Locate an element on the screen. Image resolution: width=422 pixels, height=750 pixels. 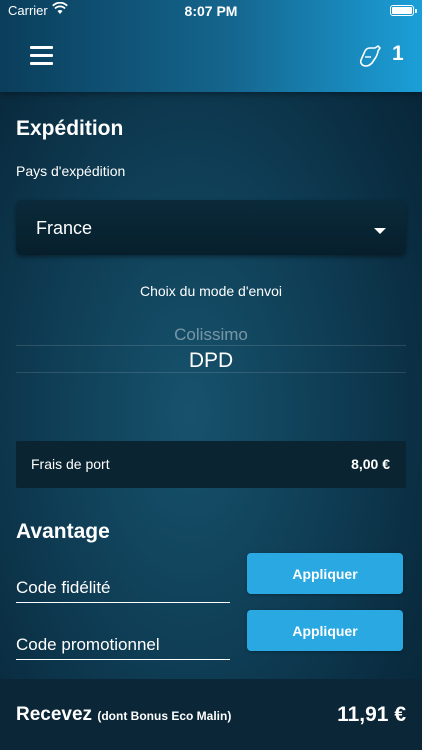
checkout-footer: Recevez (dont Bonus Eco Malin) 11,91 € is located at coordinates (211, 714).